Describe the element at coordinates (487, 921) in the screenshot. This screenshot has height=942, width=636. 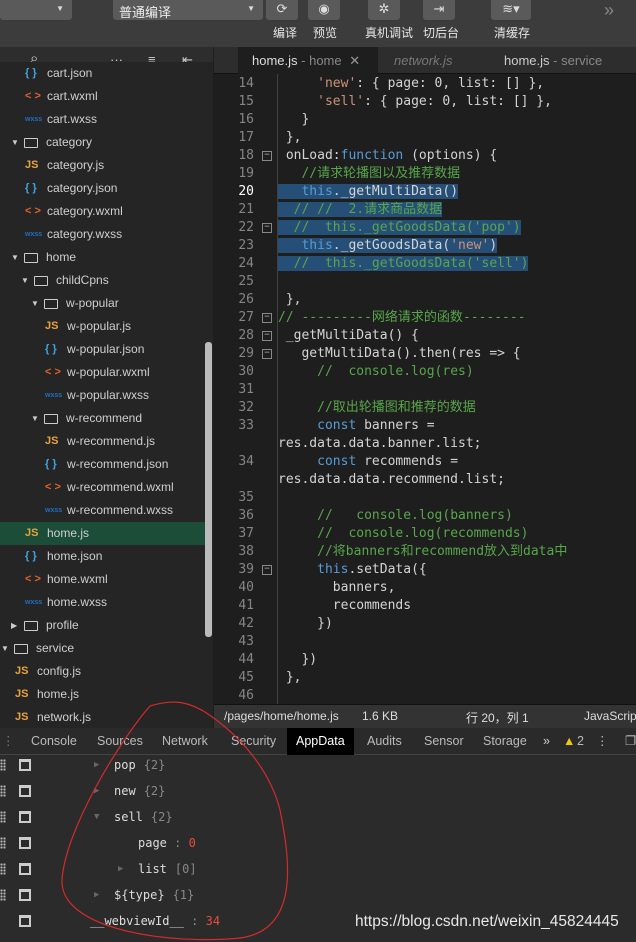
I see `watermark: https://blog.csdn.net/weixin_45824445` at that location.